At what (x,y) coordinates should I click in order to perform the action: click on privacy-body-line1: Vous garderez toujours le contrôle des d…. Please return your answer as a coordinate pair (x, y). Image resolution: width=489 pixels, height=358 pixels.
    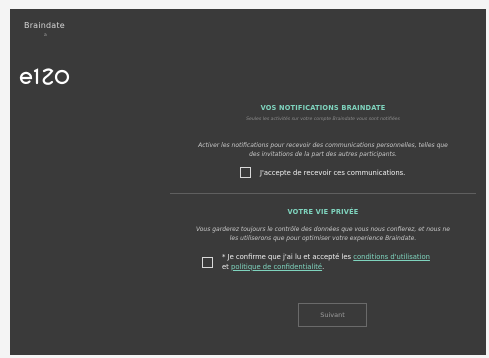
    Looking at the image, I should click on (322, 229).